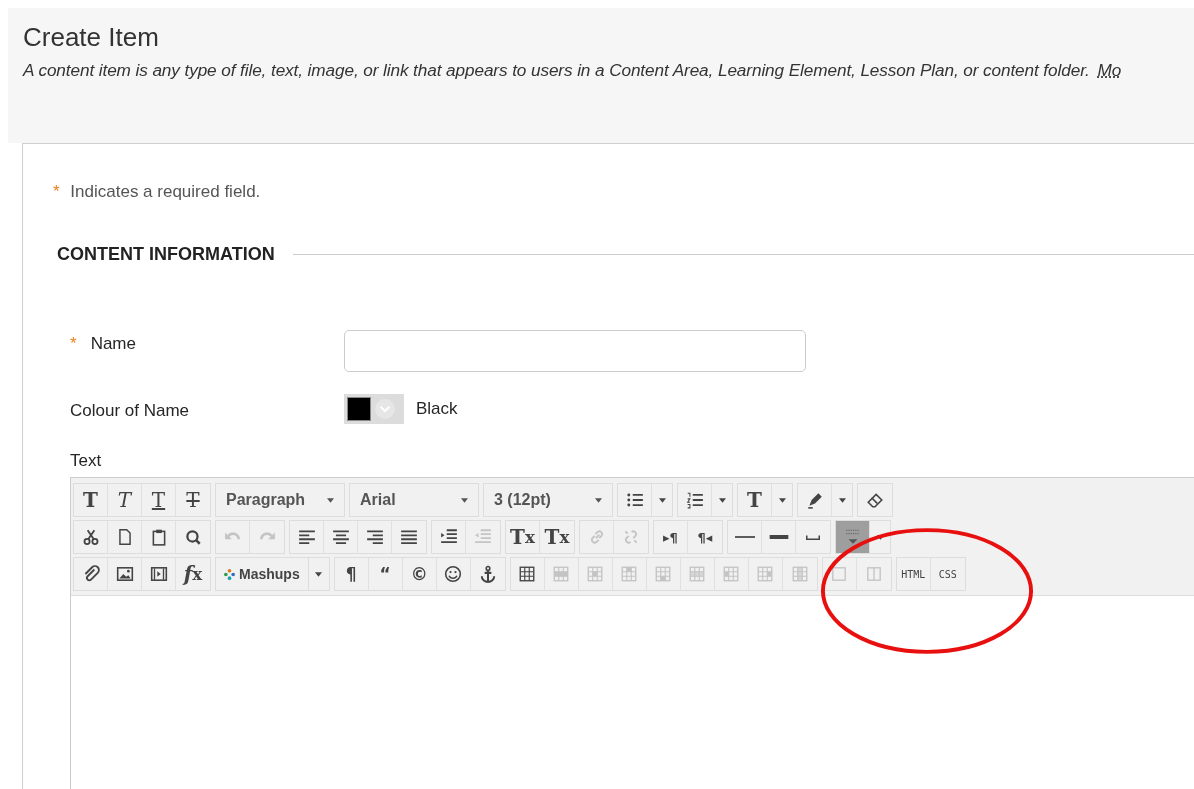 The image size is (1194, 789). Describe the element at coordinates (873, 574) in the screenshot. I see `split-cell-icon` at that location.